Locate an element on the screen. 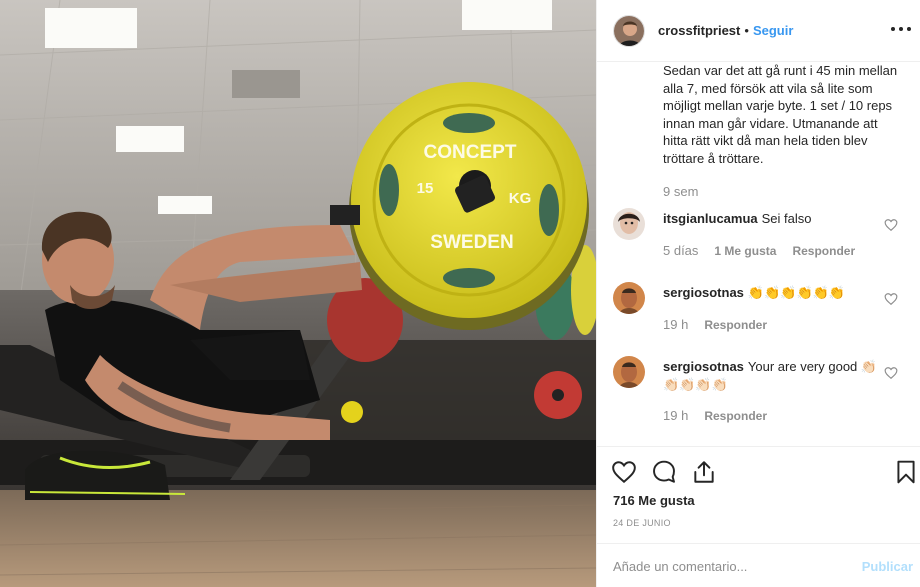  comment-text: Sei falso is located at coordinates (786, 218).